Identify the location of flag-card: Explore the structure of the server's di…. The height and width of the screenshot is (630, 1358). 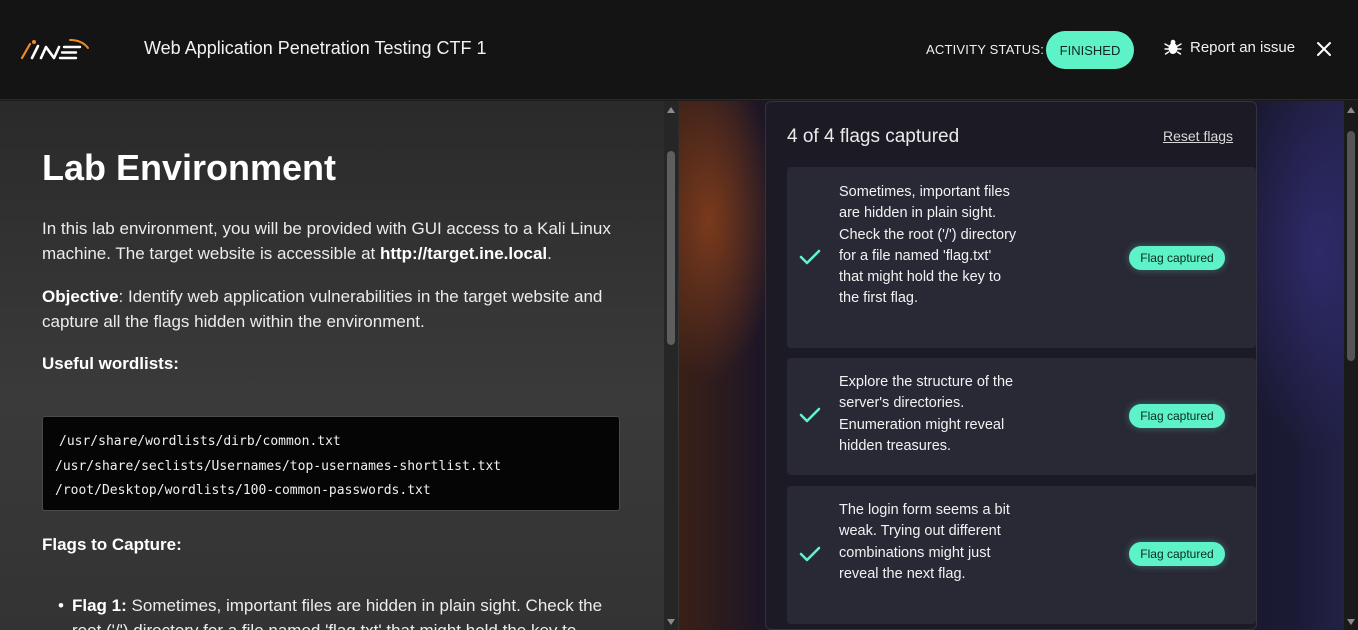
(1021, 416).